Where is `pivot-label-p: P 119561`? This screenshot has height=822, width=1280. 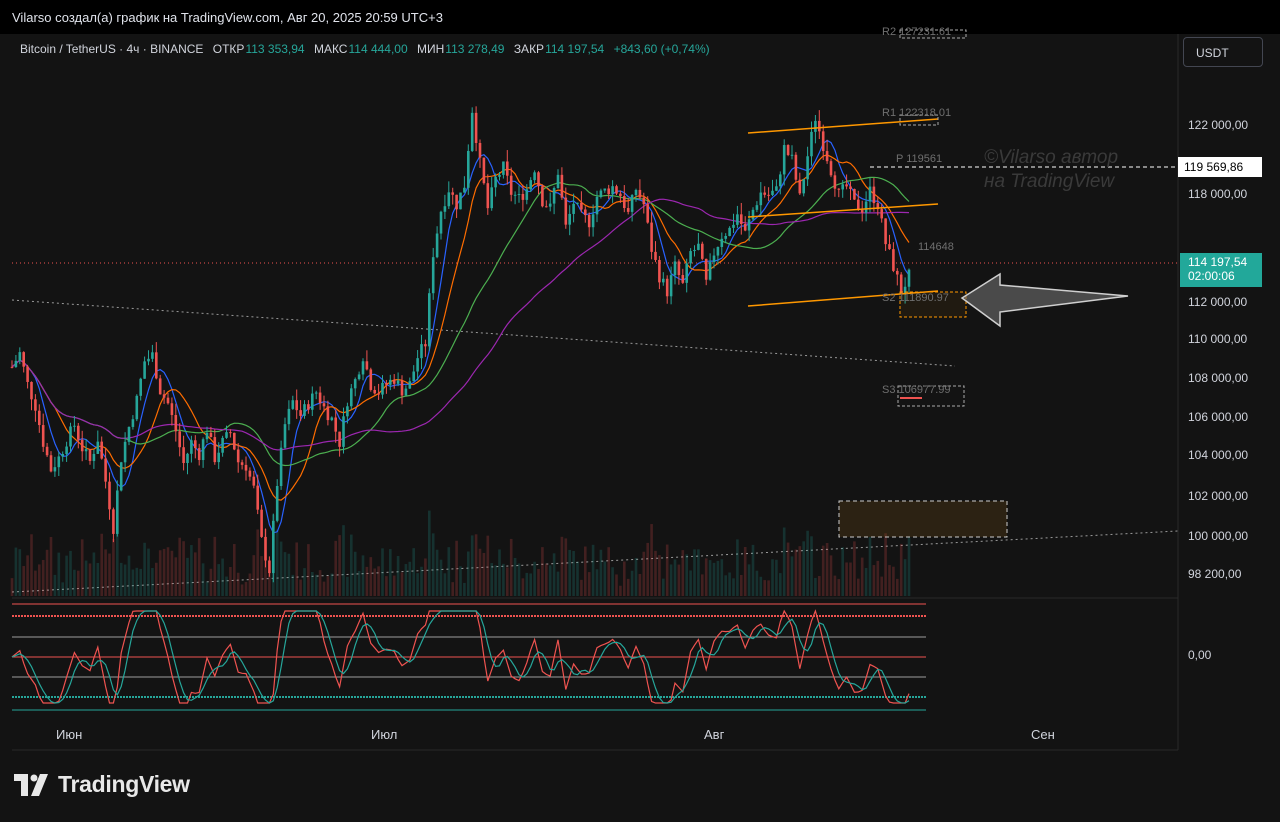 pivot-label-p: P 119561 is located at coordinates (919, 159).